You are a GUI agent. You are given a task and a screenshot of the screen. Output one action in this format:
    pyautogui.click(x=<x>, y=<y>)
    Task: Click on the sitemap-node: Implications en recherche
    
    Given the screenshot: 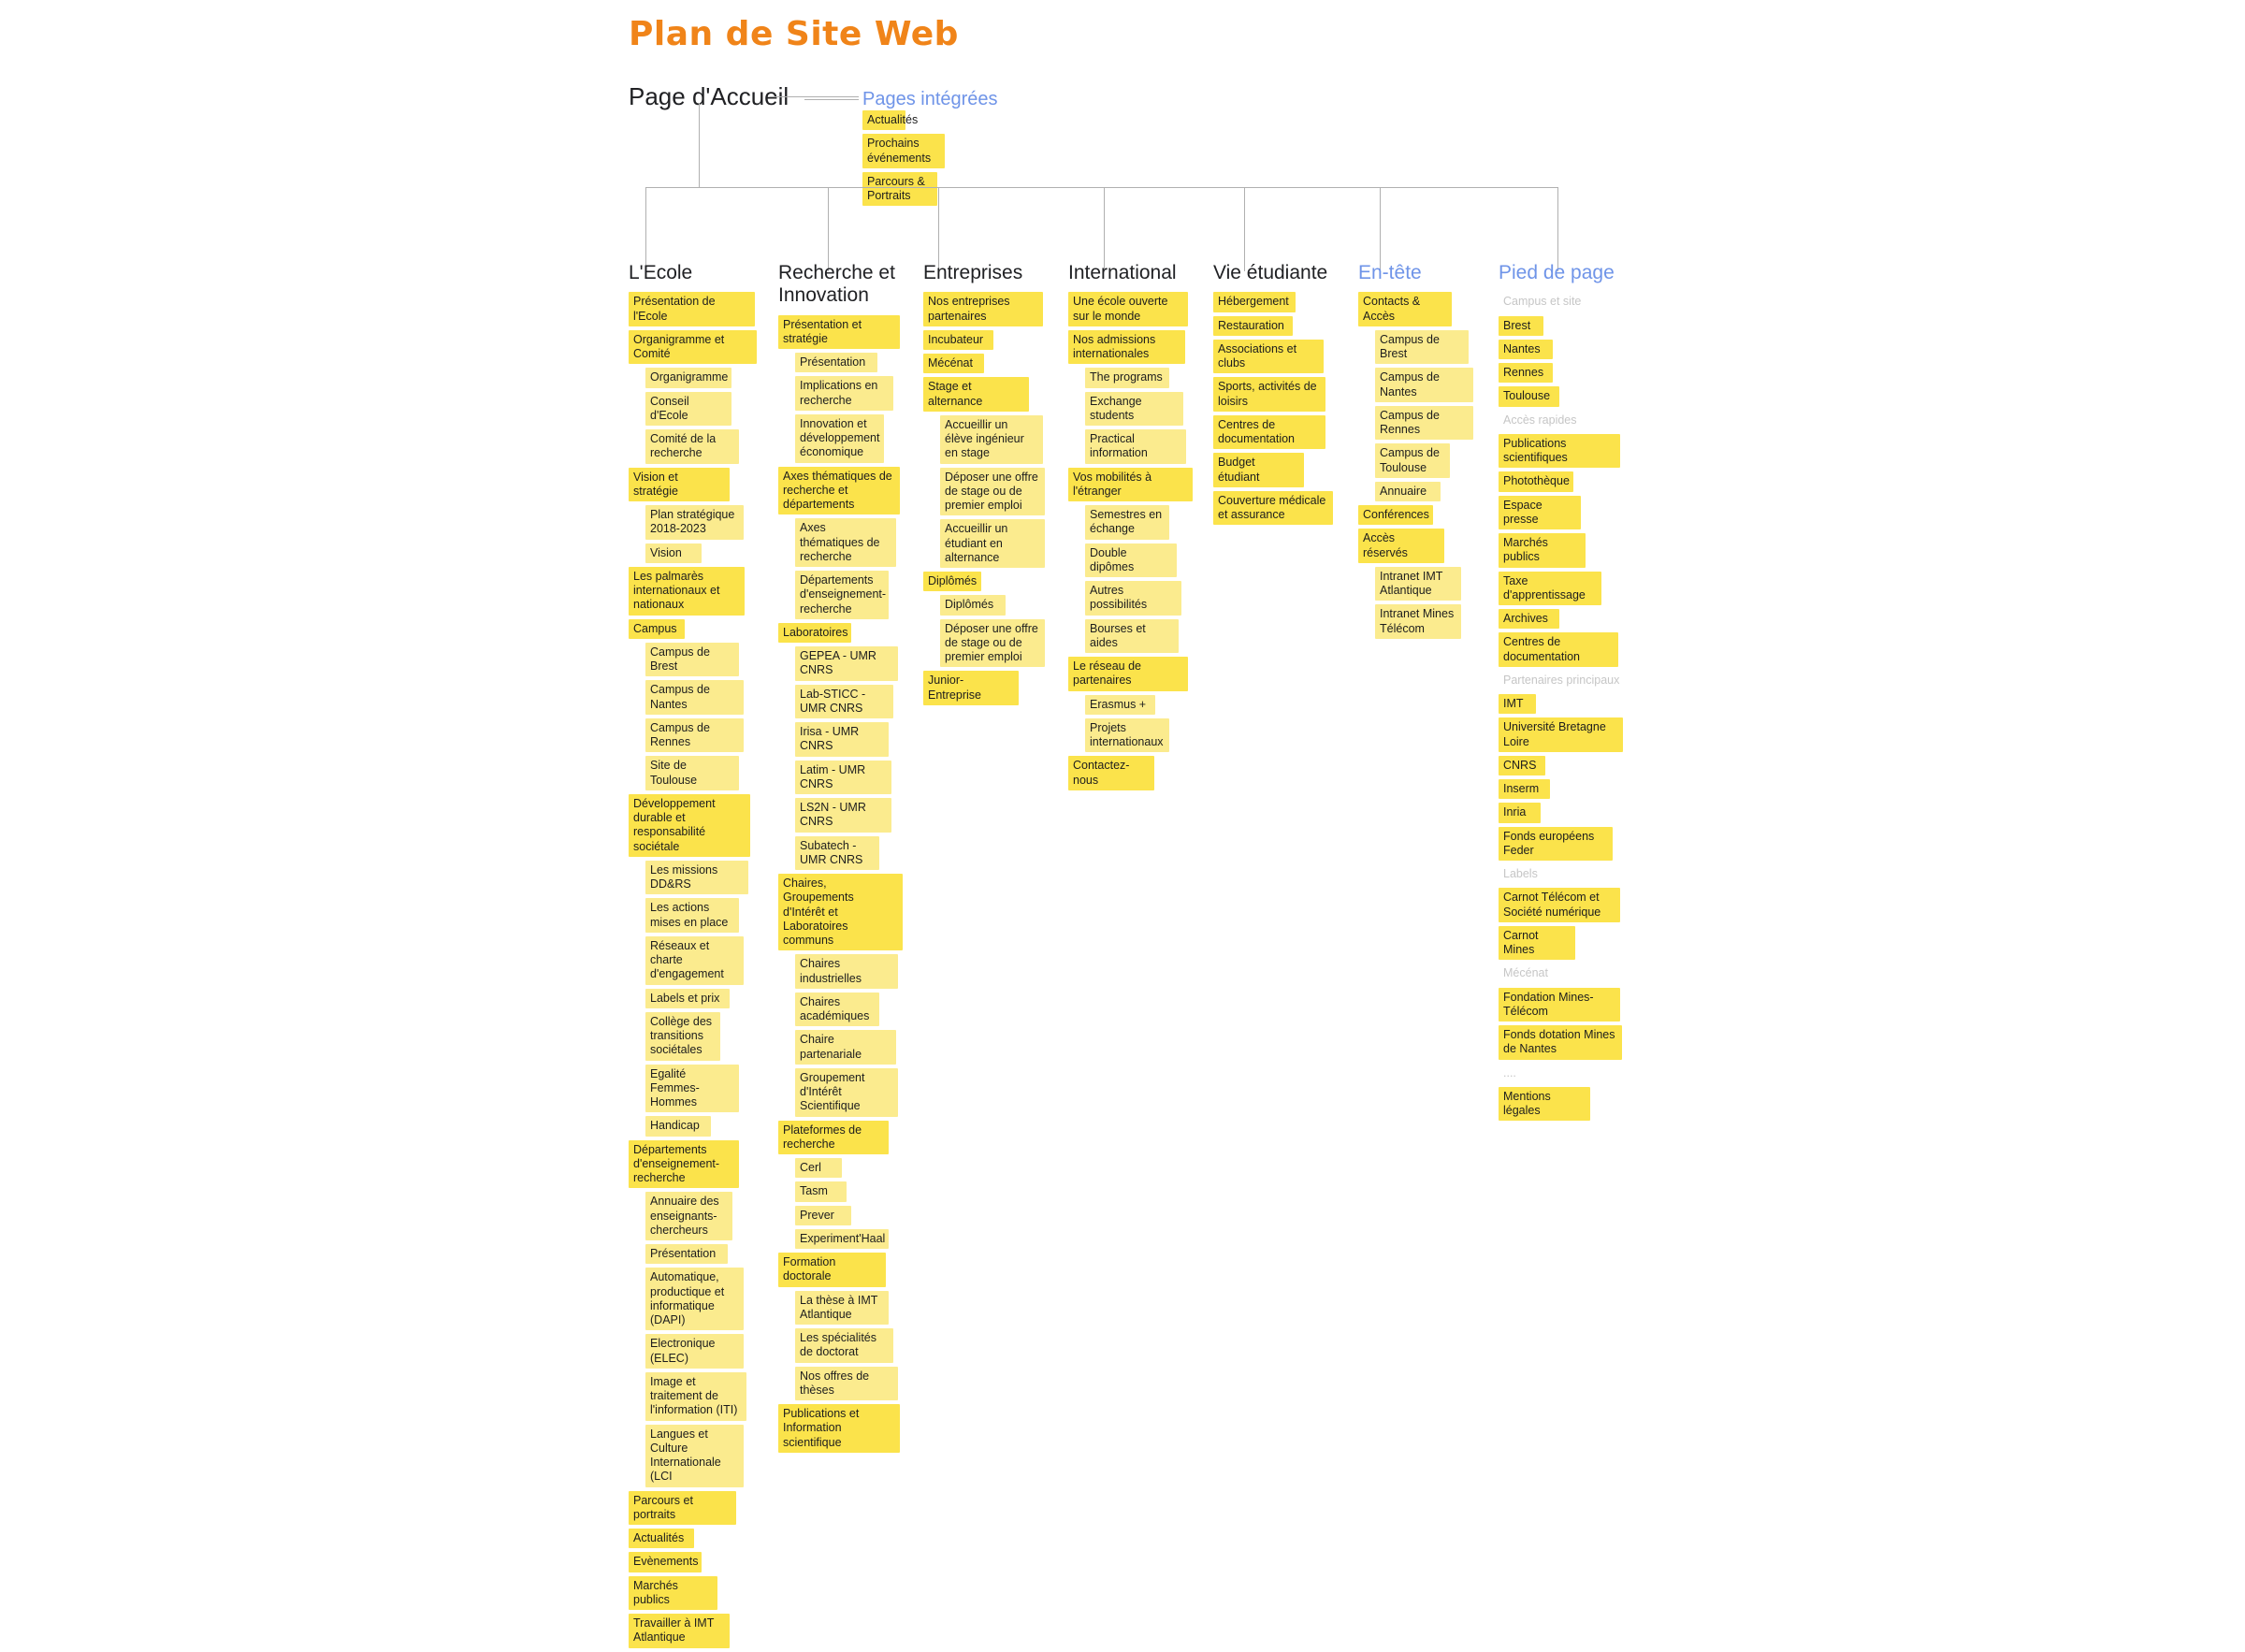 What is the action you would take?
    pyautogui.click(x=844, y=393)
    